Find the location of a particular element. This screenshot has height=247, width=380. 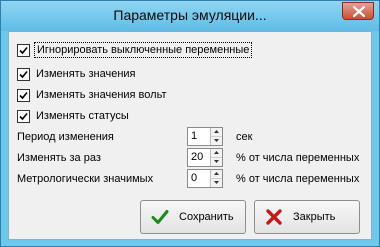

change-at-once-spinner: 20 is located at coordinates (205, 157).